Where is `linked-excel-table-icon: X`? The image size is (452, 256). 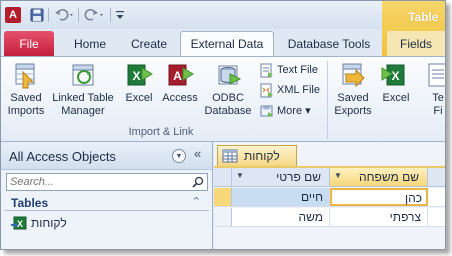 linked-excel-table-icon: X is located at coordinates (19, 223).